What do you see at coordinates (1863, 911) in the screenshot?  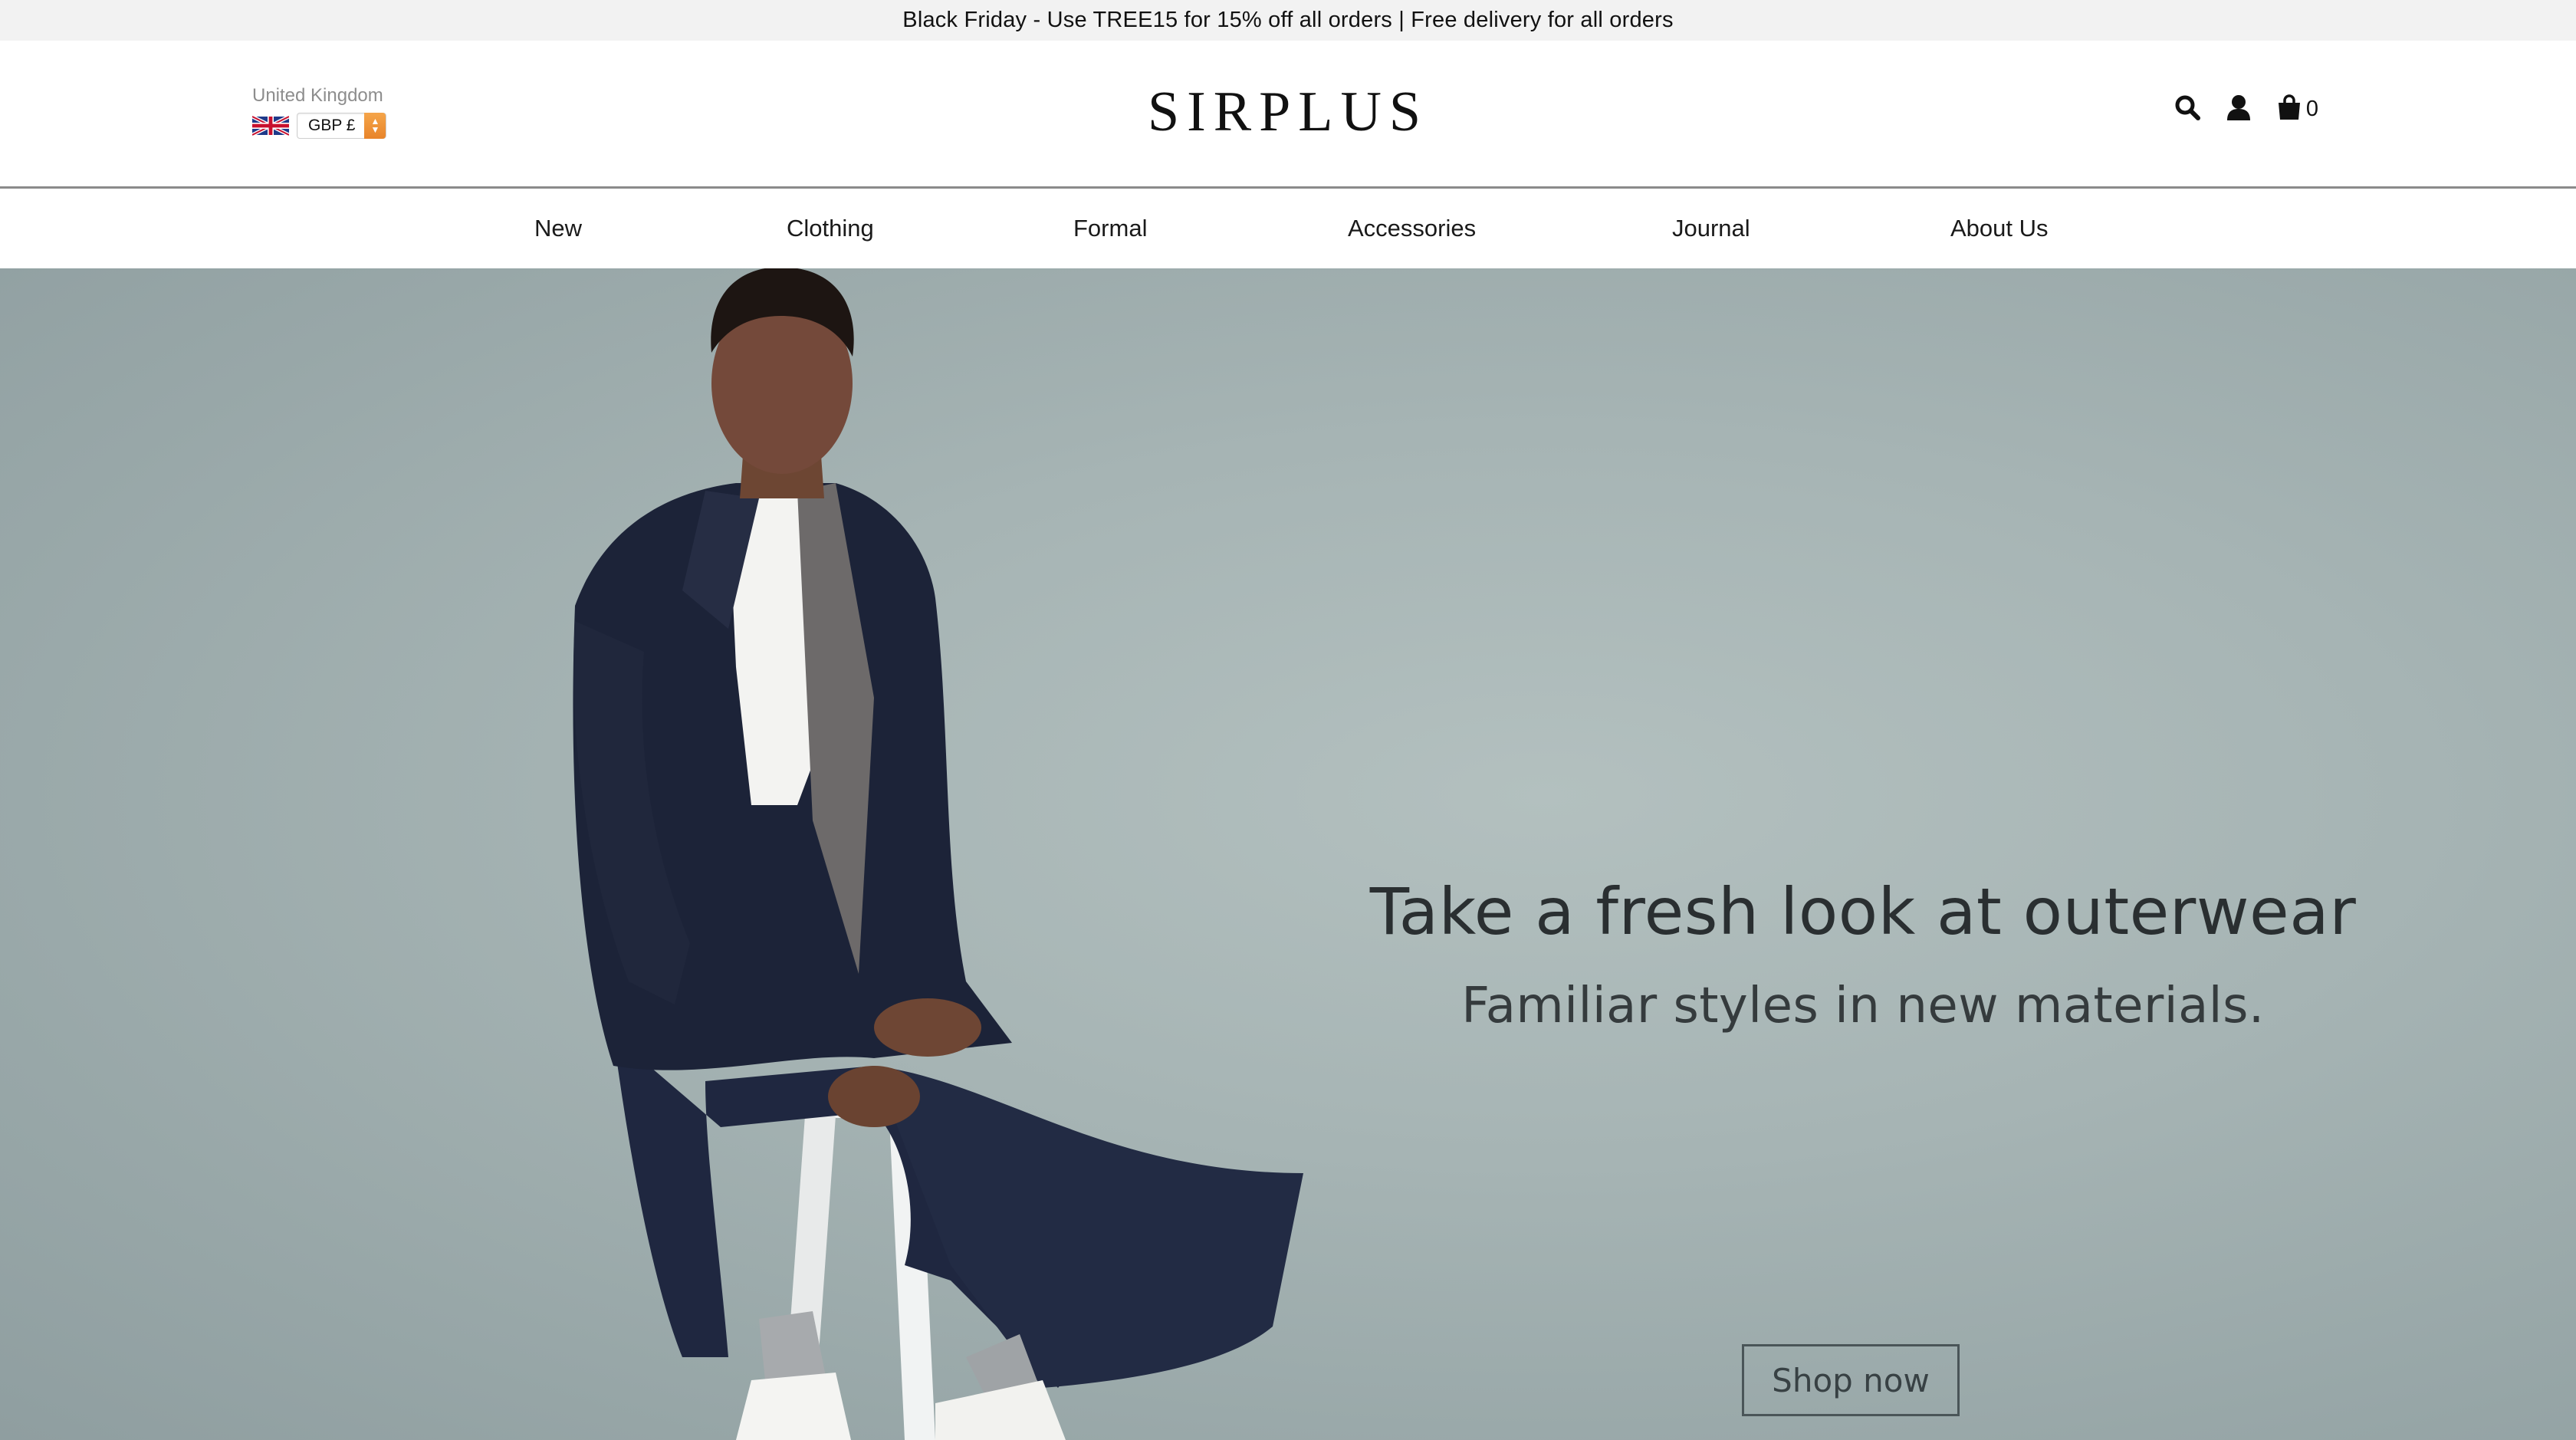 I see `hero-title: Take a fresh look at outerwear` at bounding box center [1863, 911].